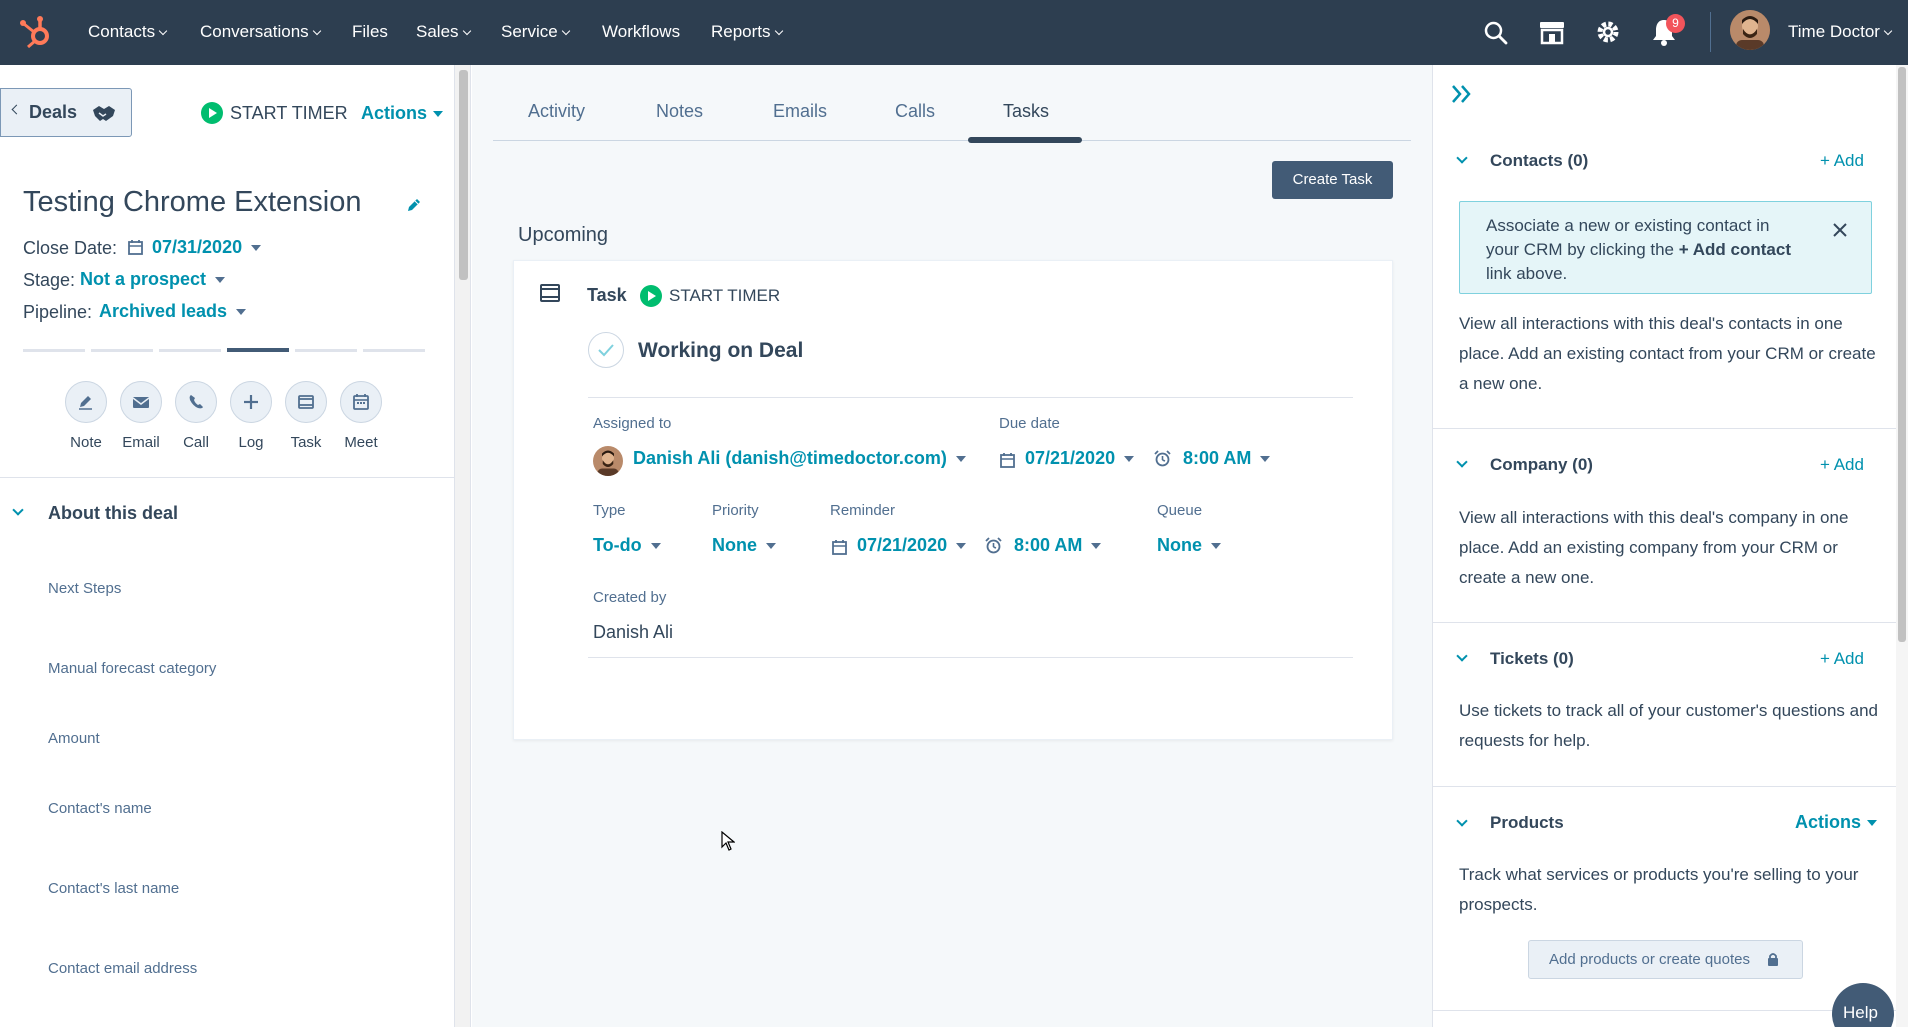 This screenshot has width=1908, height=1027. I want to click on quick-action-task-button, so click(306, 402).